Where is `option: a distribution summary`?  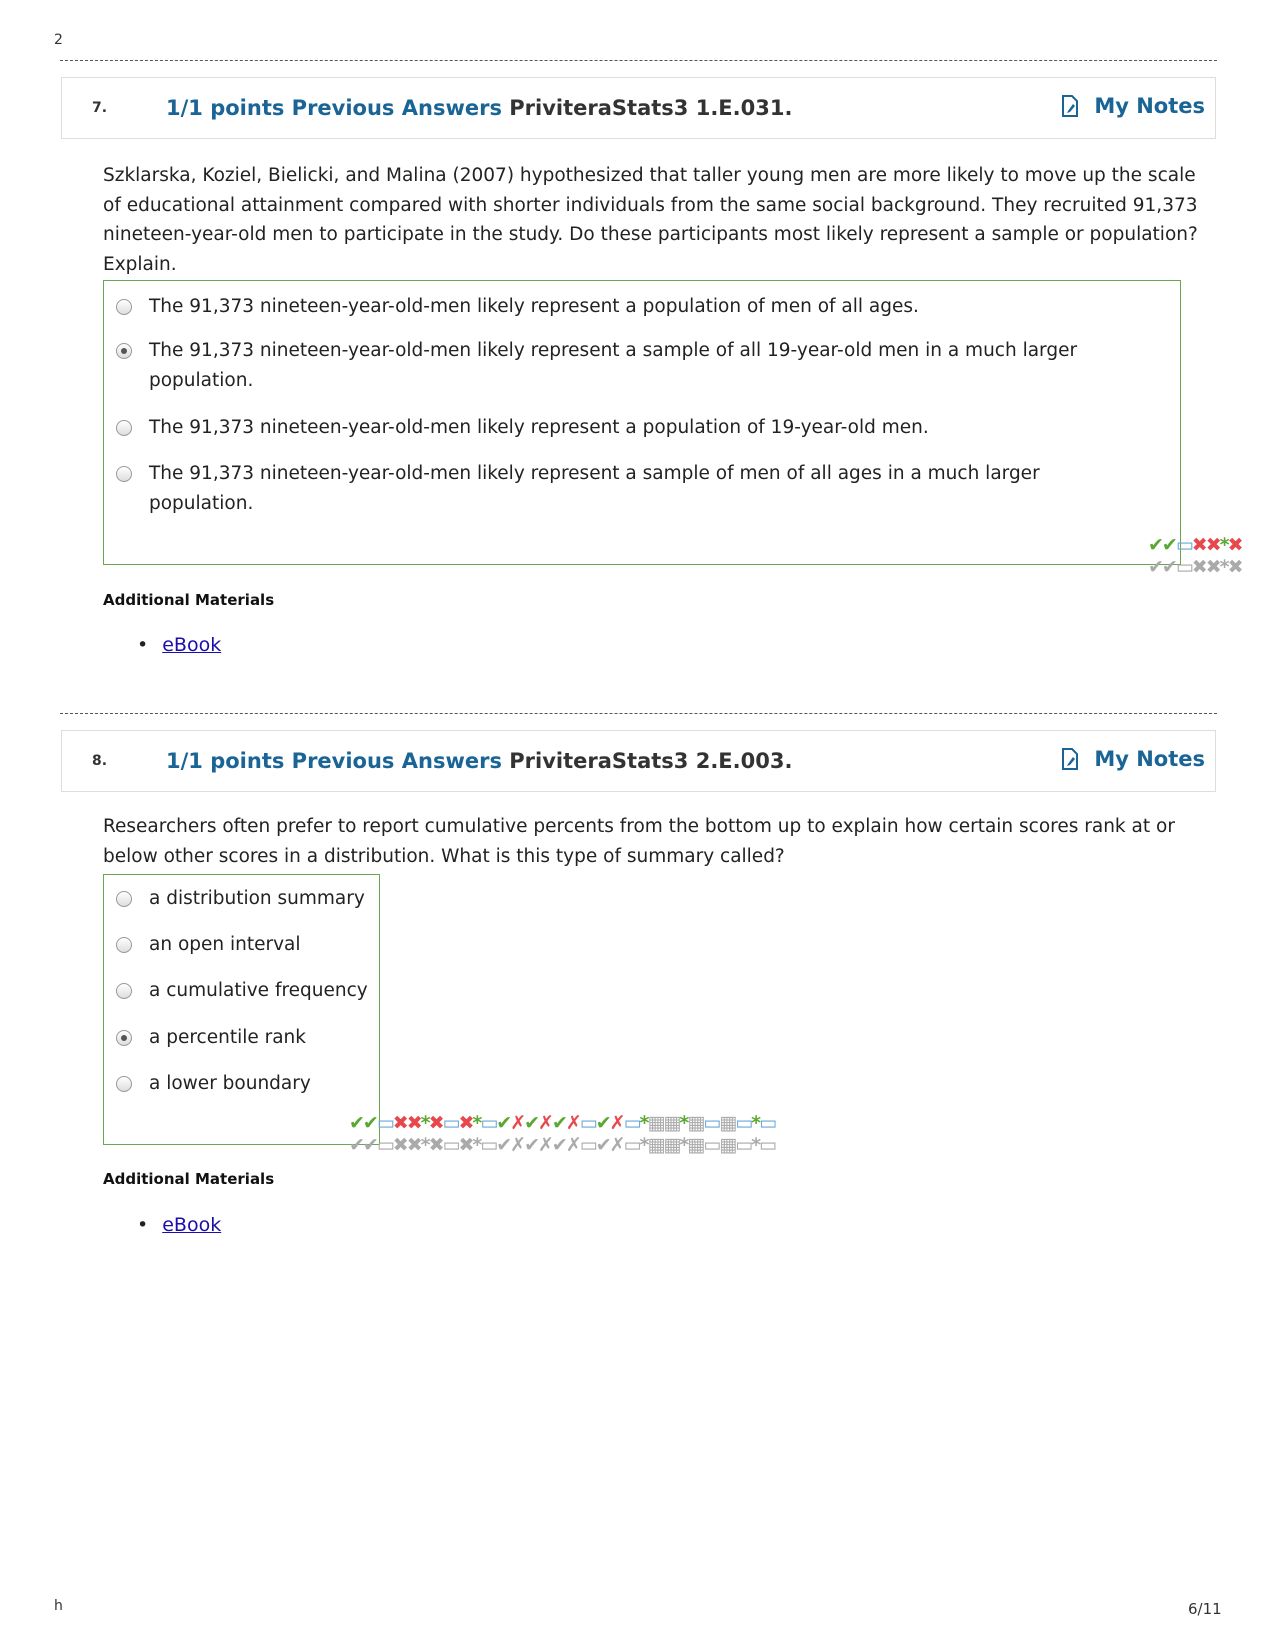
option: a distribution summary is located at coordinates (240, 899).